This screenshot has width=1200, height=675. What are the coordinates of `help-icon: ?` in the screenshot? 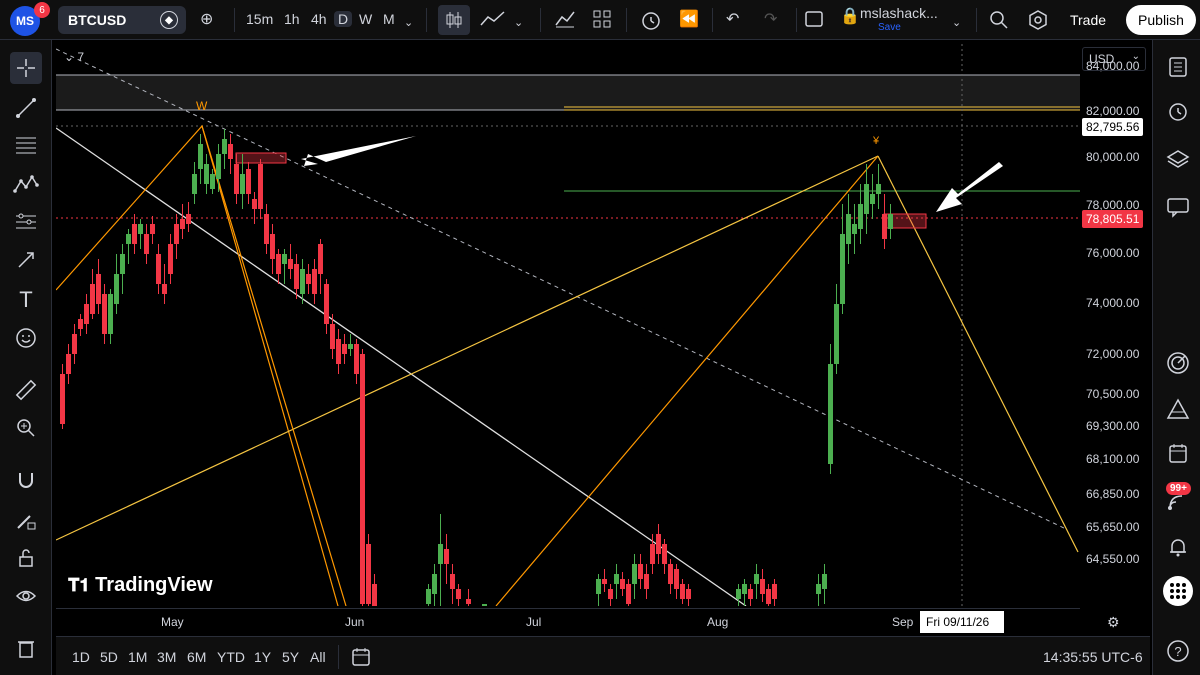 It's located at (1178, 651).